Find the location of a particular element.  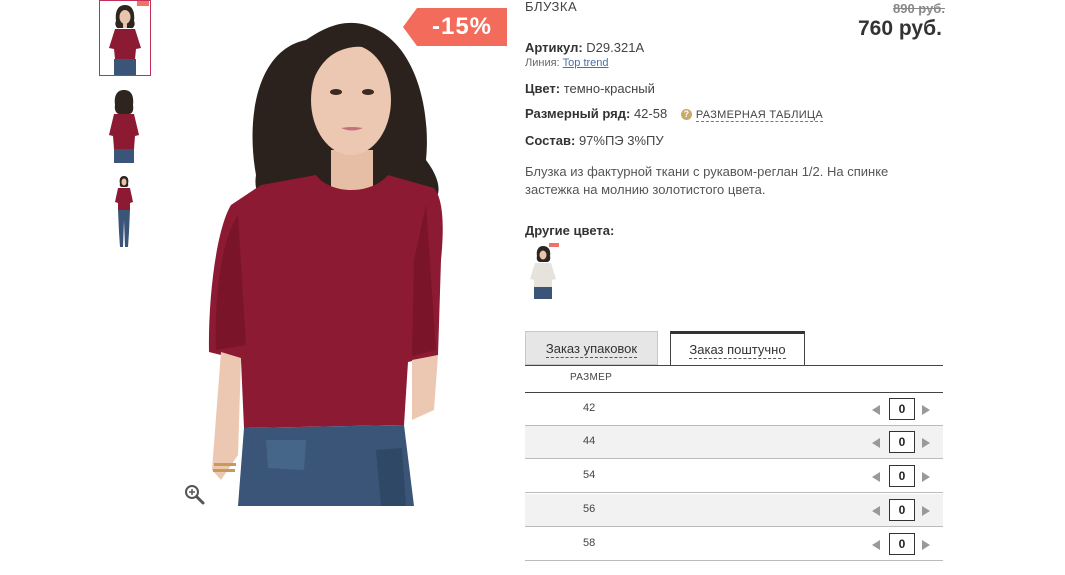

old-price: 890 руб. is located at coordinates (919, 8).